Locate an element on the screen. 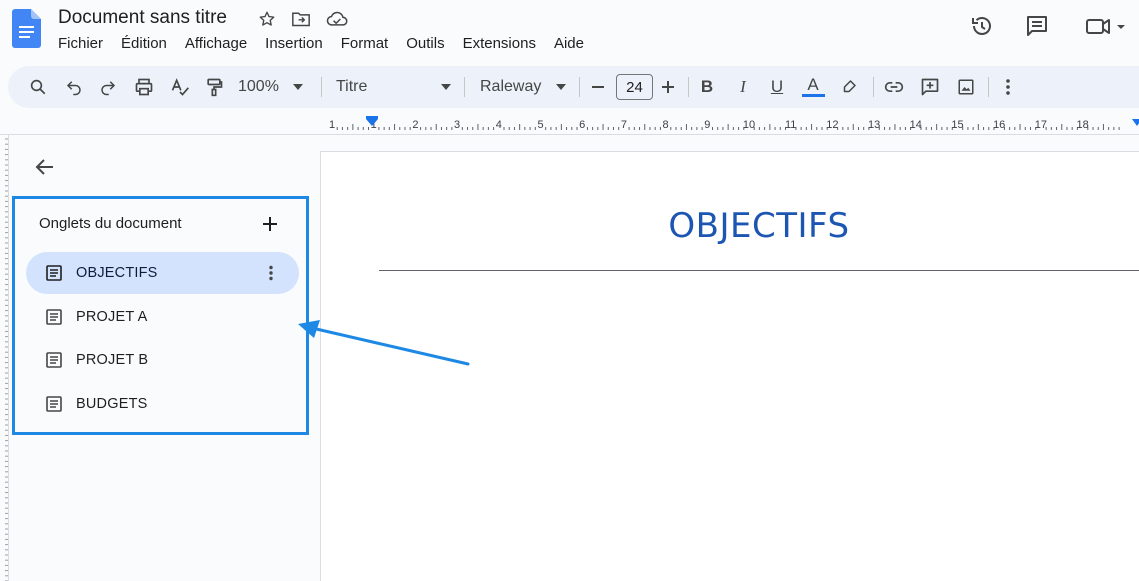 The image size is (1139, 581). tab-label: PROJET B is located at coordinates (112, 360).